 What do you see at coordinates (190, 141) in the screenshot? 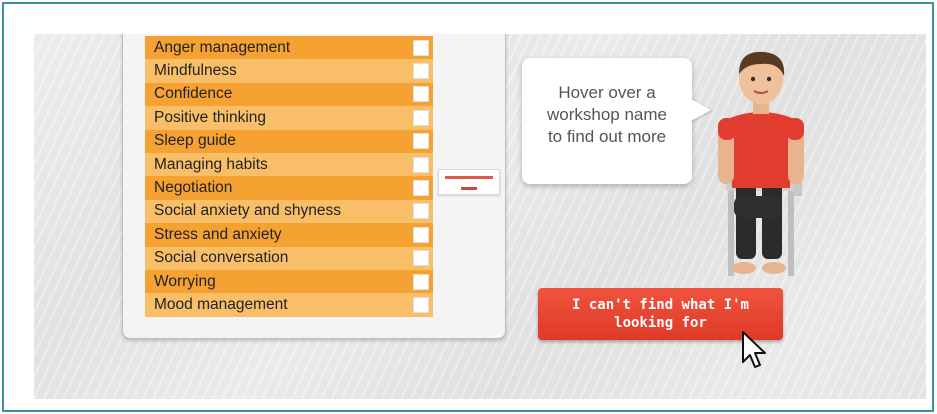
I see `workshop-label: Sleep guide` at bounding box center [190, 141].